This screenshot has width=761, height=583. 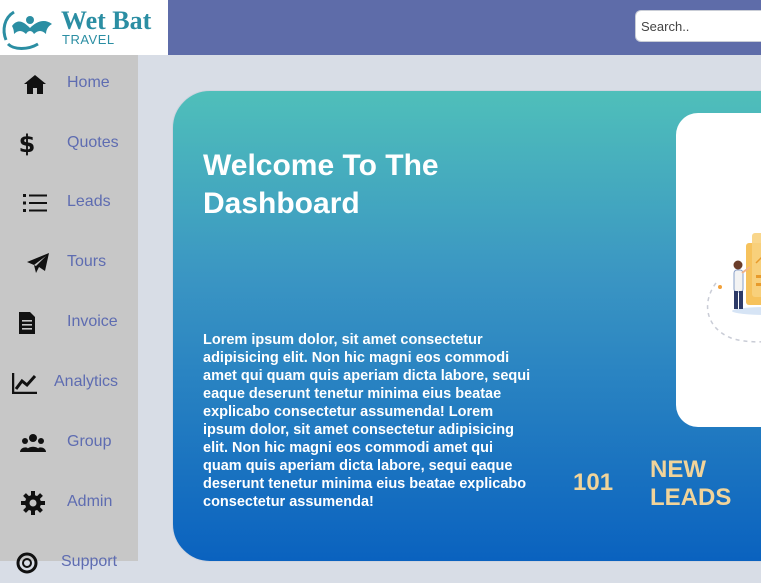 I want to click on sidebar-item-label: Home, so click(x=88, y=82).